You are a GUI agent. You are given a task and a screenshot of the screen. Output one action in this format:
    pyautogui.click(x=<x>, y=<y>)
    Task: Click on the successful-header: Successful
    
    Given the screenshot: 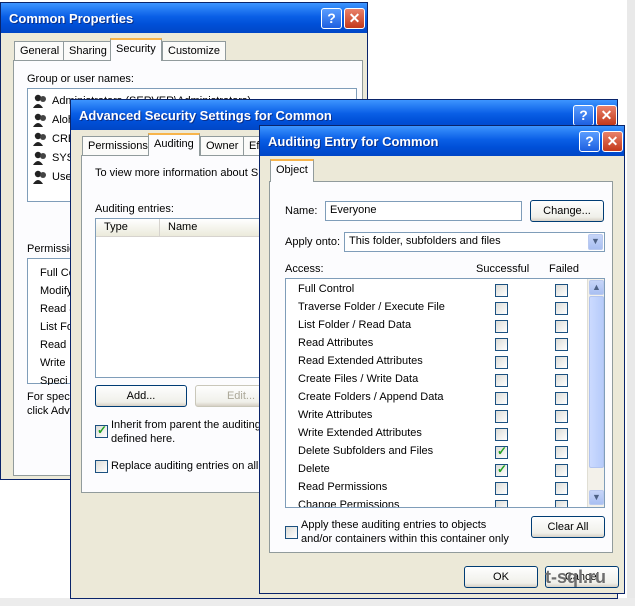 What is the action you would take?
    pyautogui.click(x=503, y=269)
    